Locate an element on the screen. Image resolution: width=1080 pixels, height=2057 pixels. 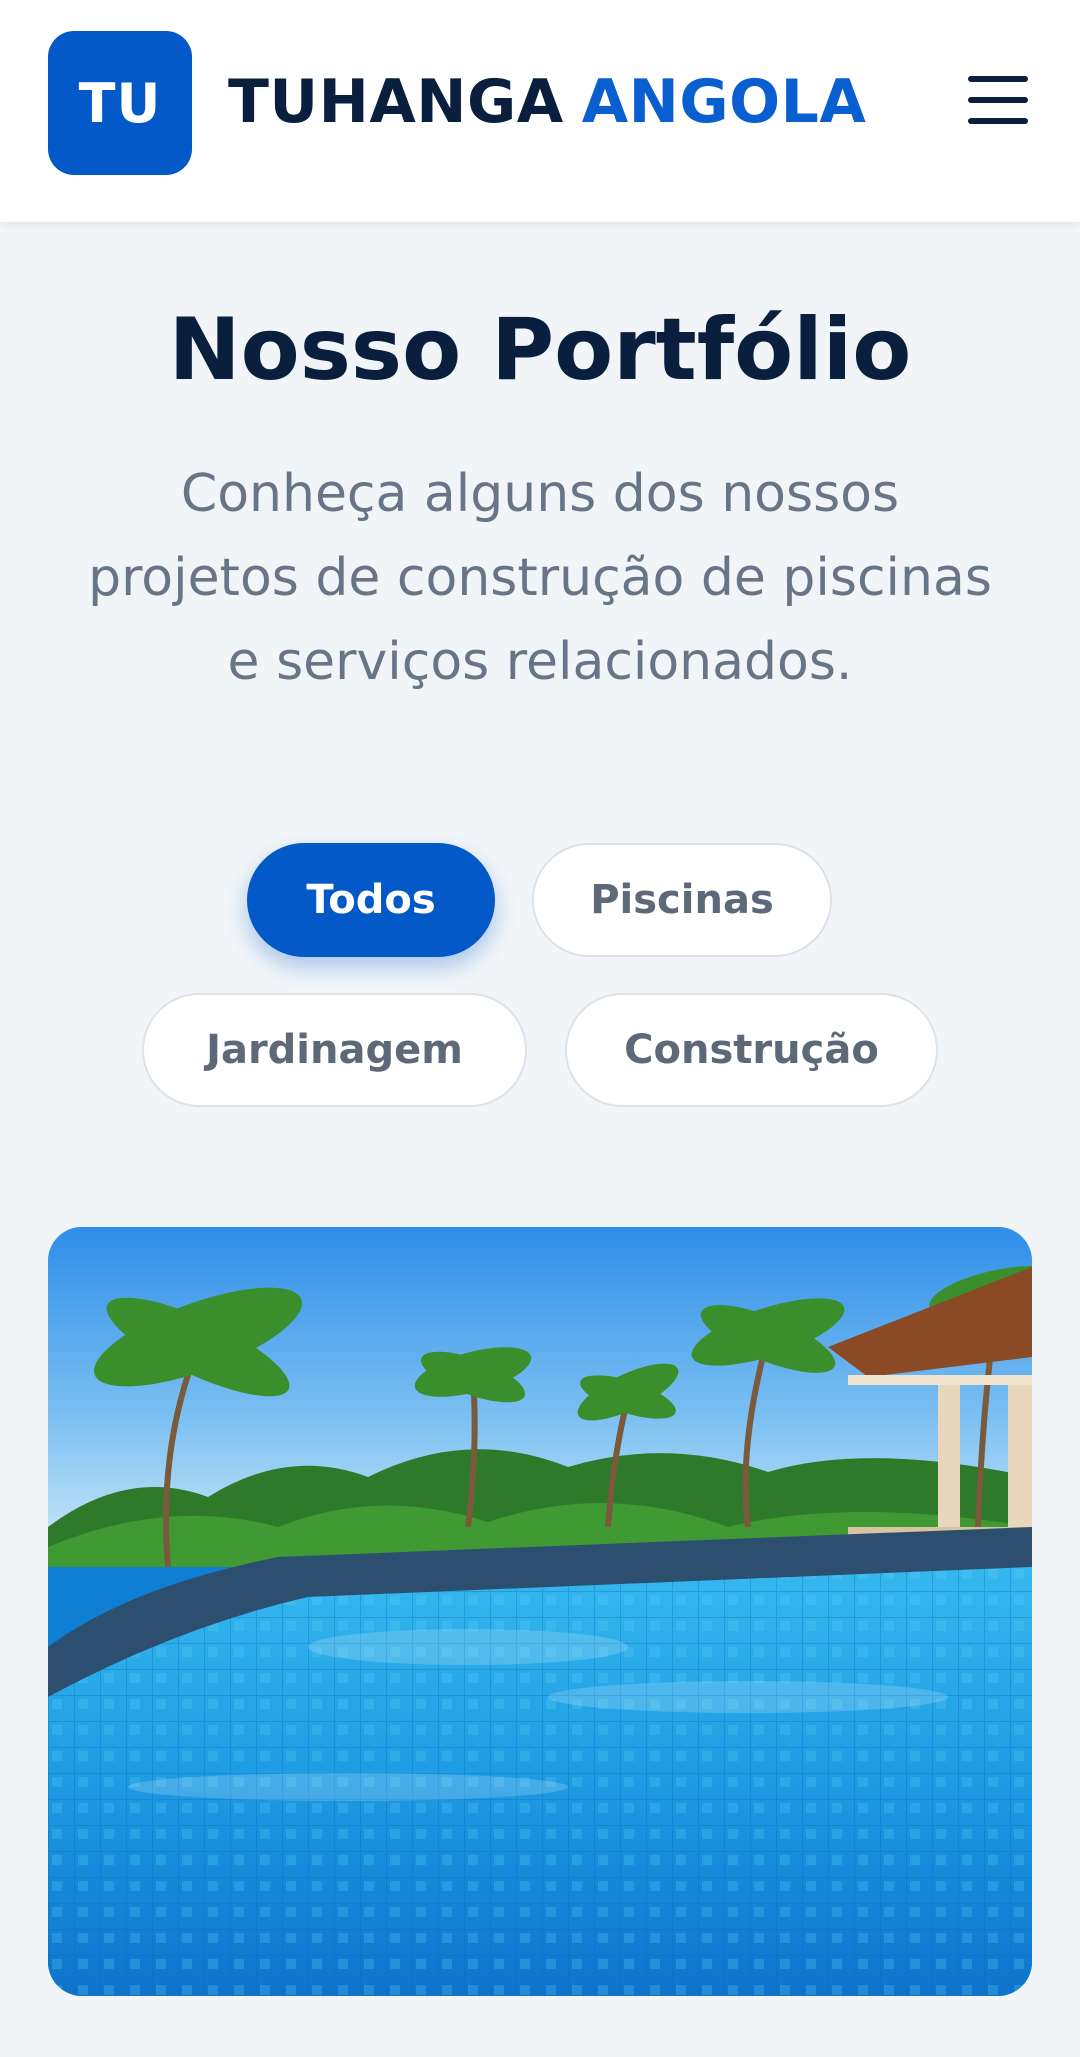
filter-todos: Todos is located at coordinates (371, 900).